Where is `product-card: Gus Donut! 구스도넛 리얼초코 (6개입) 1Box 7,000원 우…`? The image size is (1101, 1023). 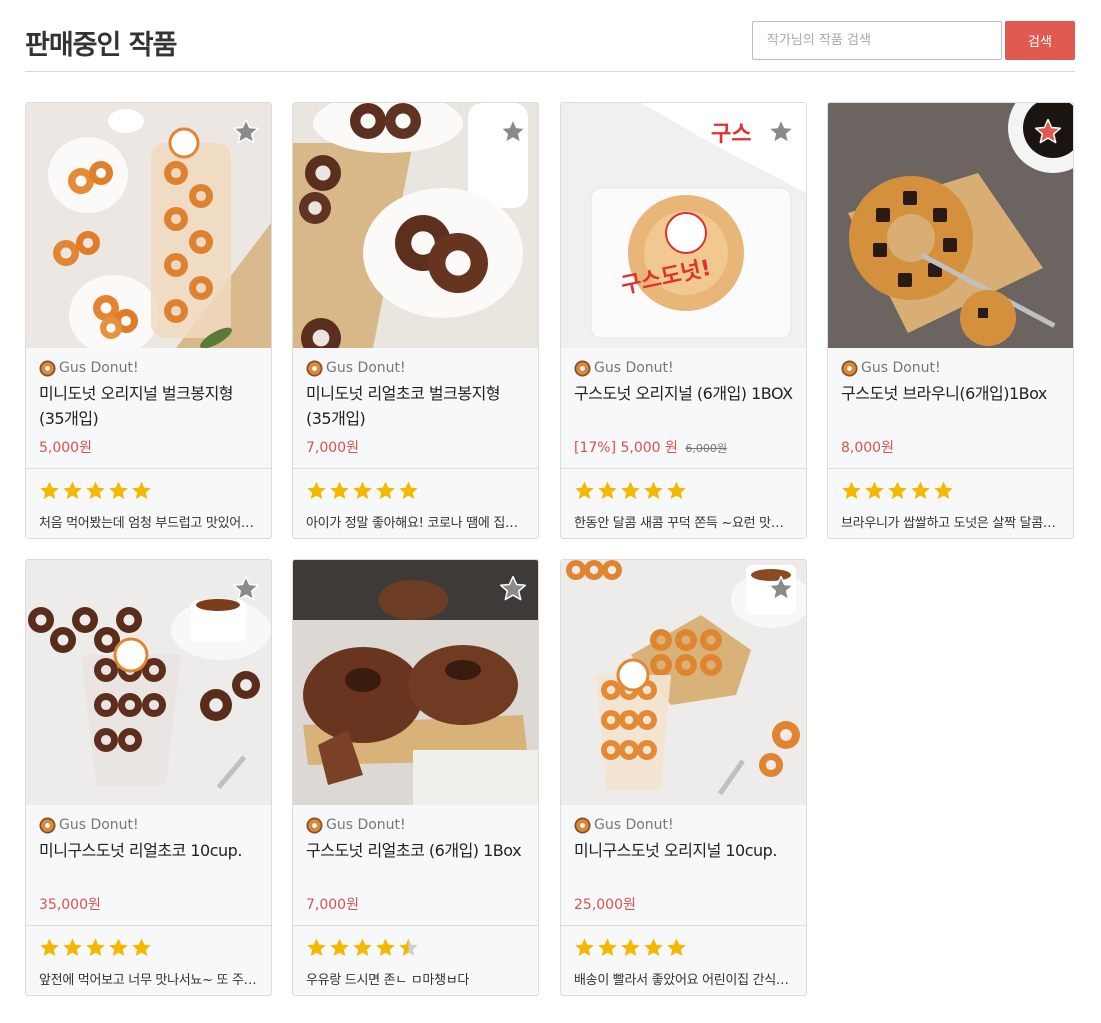 product-card: Gus Donut! 구스도넛 리얼초코 (6개입) 1Box 7,000원 우… is located at coordinates (415, 777).